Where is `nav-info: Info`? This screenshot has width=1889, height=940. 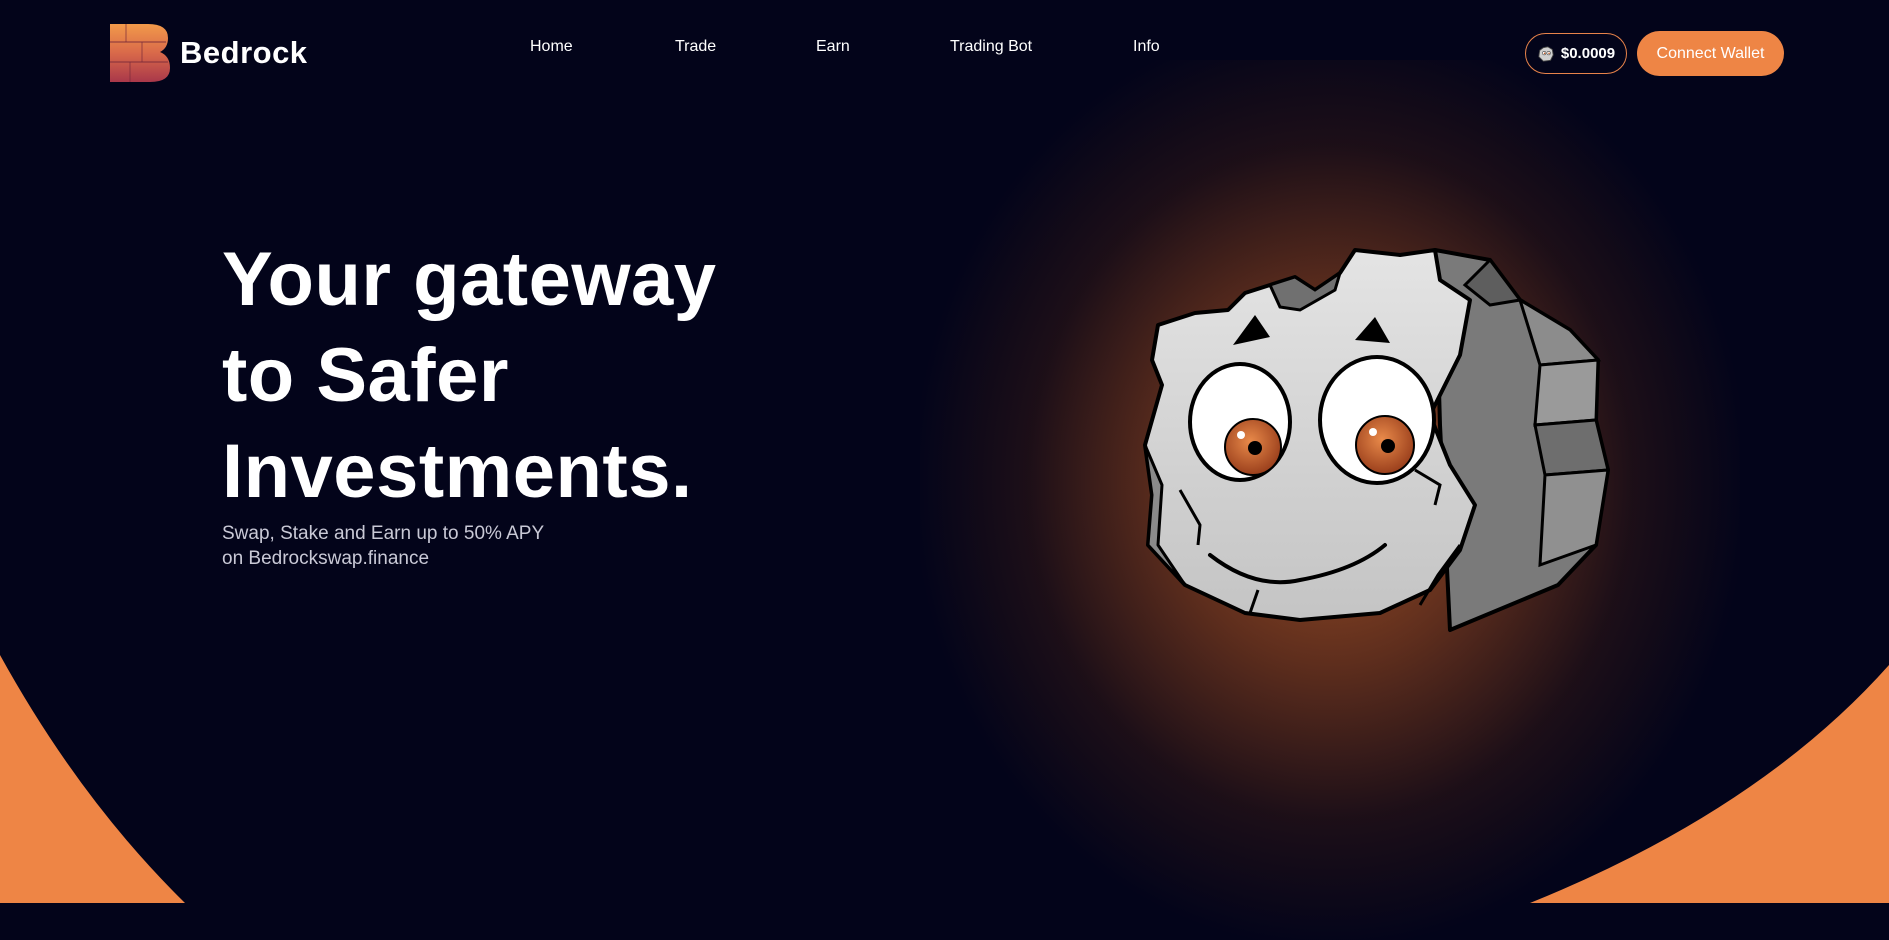
nav-info: Info is located at coordinates (1146, 47).